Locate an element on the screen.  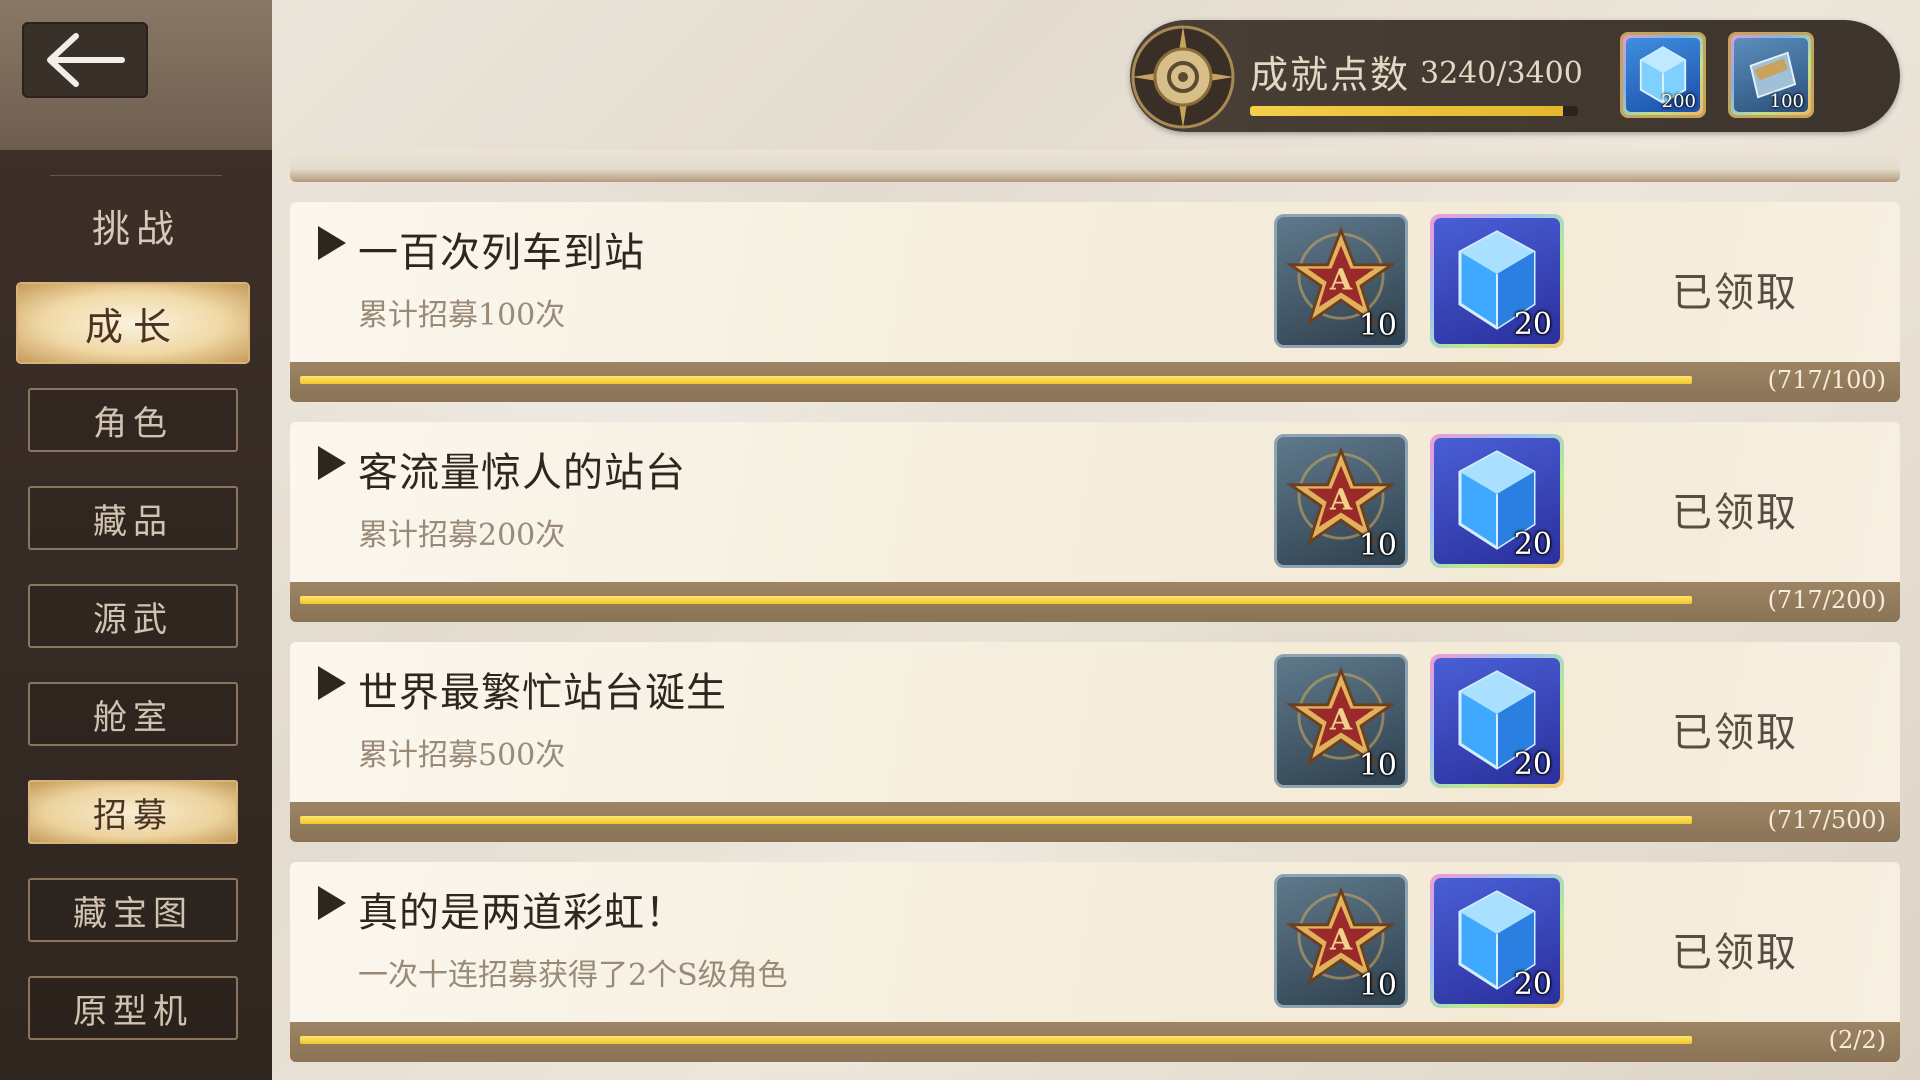
achievement-progress-row: (717/500) is located at coordinates (1095, 822).